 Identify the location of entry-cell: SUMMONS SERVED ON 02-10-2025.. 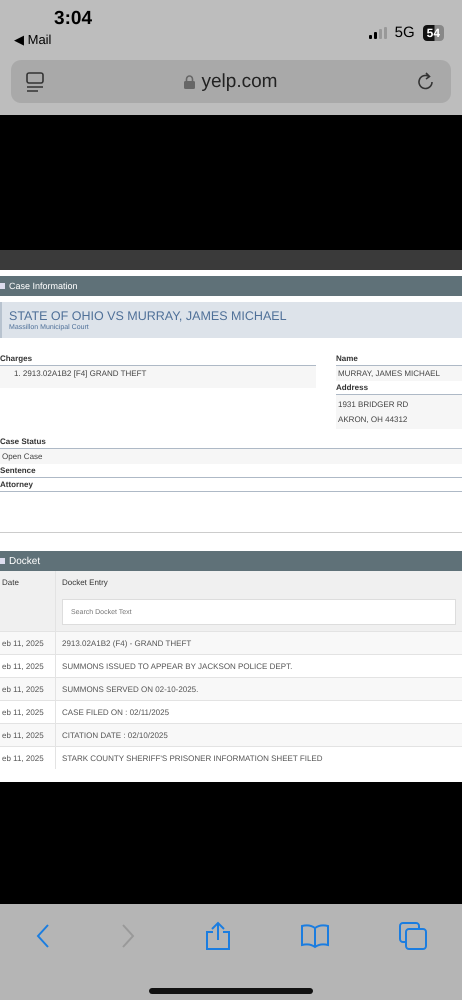
(130, 689).